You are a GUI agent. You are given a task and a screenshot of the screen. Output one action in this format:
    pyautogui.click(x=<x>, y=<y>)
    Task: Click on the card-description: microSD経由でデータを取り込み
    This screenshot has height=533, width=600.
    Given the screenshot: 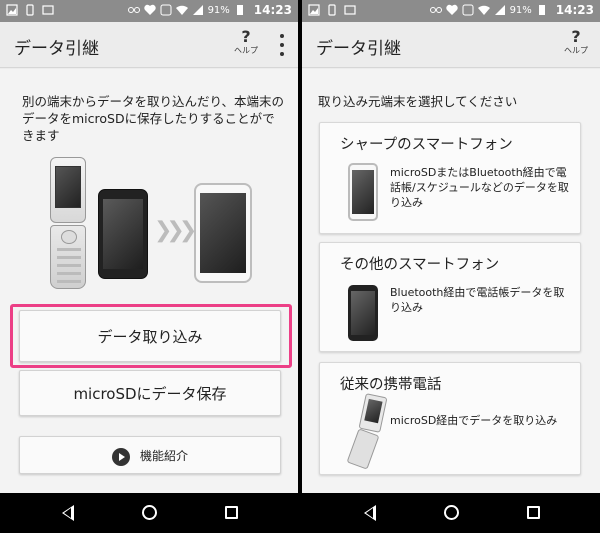 What is the action you would take?
    pyautogui.click(x=474, y=420)
    